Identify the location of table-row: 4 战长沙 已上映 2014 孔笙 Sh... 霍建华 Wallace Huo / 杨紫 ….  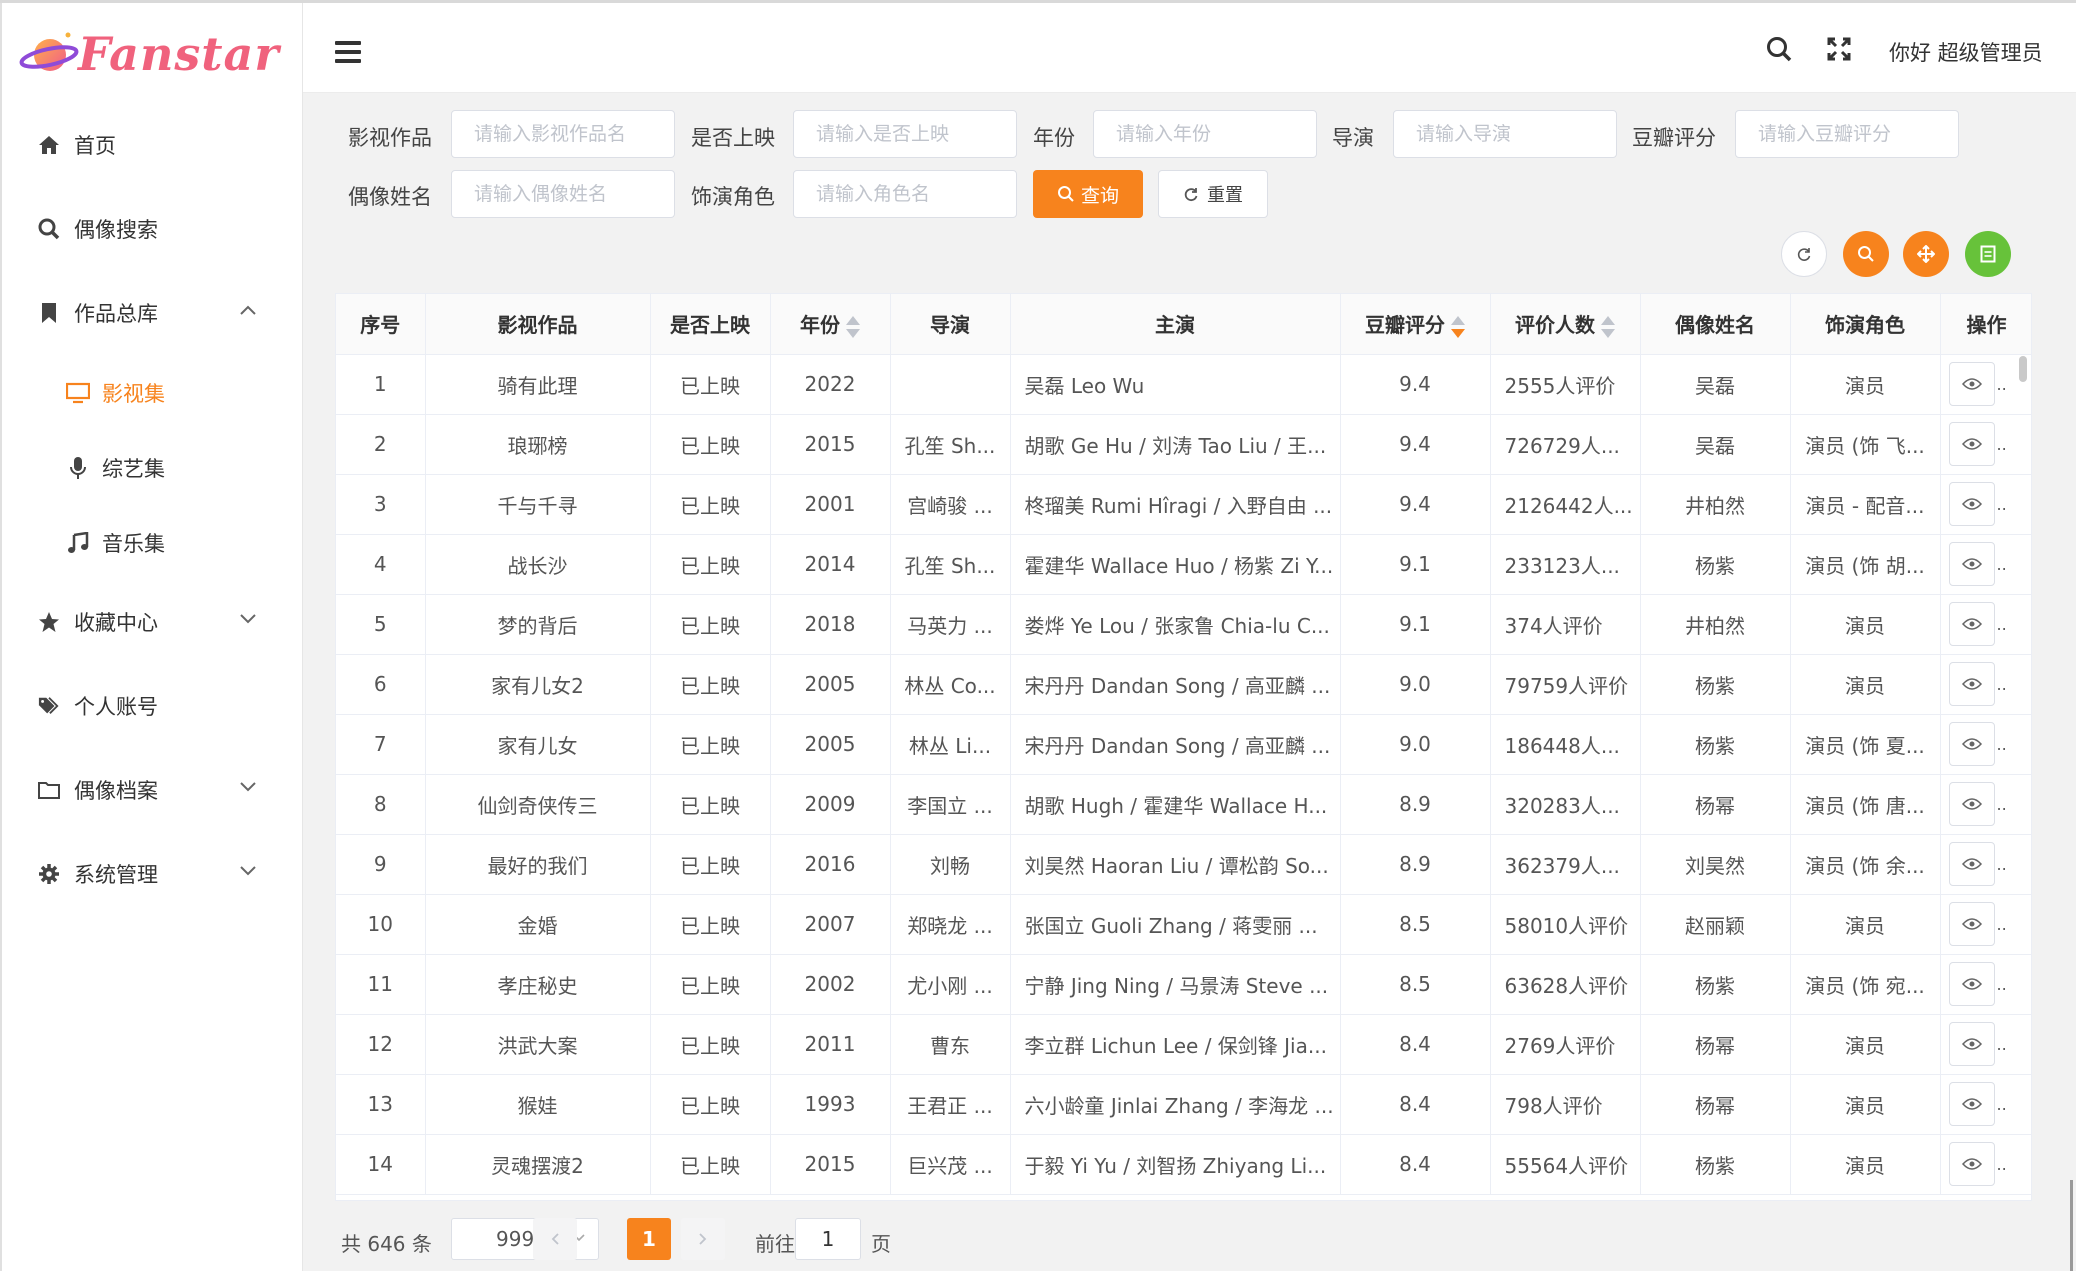
(1183, 564).